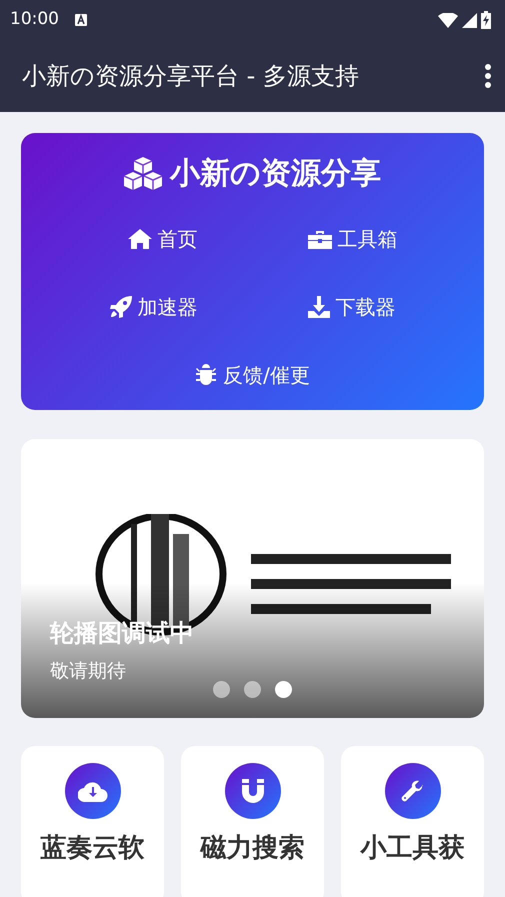 This screenshot has height=897, width=505. Describe the element at coordinates (352, 307) in the screenshot. I see `nav-link: 下载器` at that location.